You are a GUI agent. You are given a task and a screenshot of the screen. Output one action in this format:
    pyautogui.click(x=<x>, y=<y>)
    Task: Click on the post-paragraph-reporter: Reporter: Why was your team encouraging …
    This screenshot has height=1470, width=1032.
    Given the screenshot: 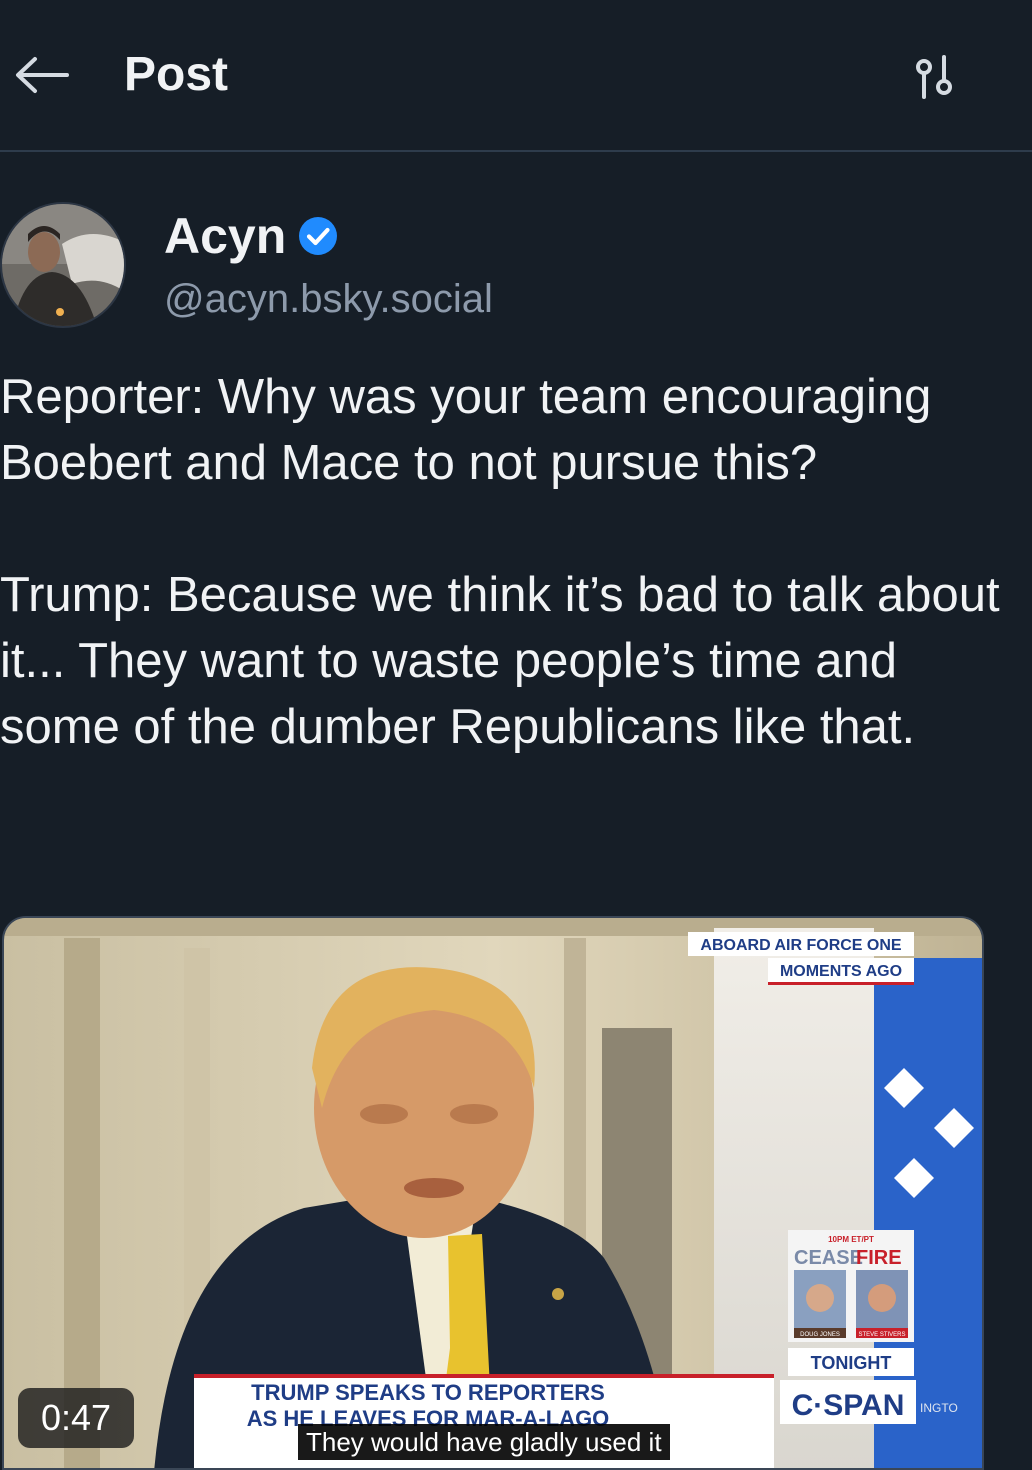 What is the action you would take?
    pyautogui.click(x=466, y=430)
    